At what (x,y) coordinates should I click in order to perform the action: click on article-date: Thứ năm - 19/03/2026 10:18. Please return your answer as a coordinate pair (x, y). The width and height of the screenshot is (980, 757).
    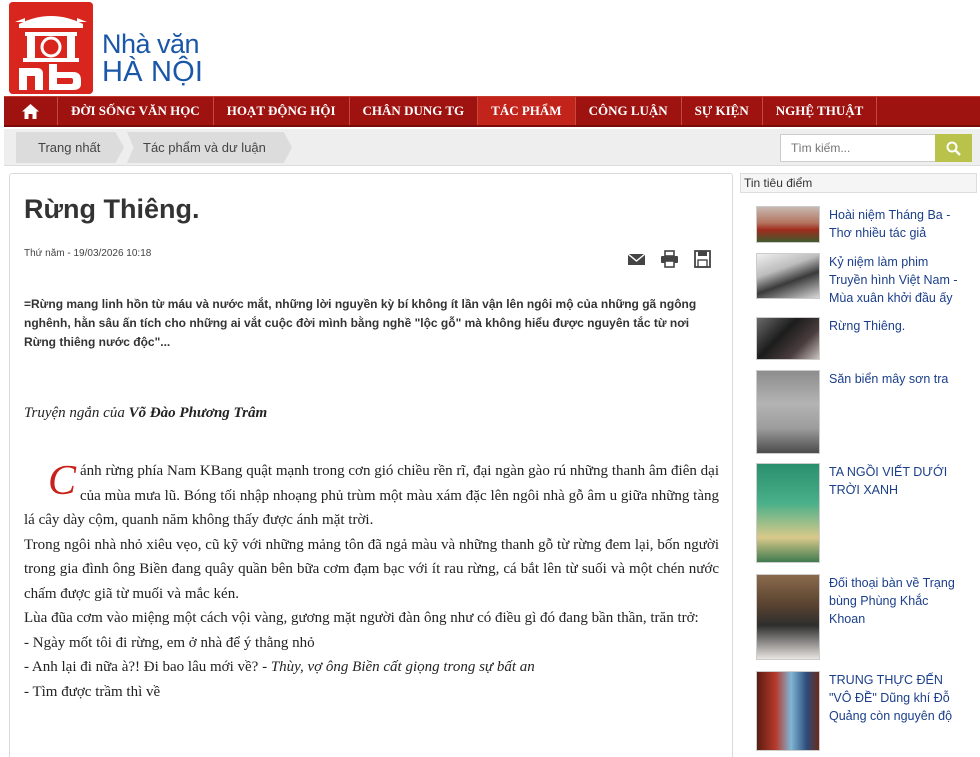
    Looking at the image, I should click on (88, 253).